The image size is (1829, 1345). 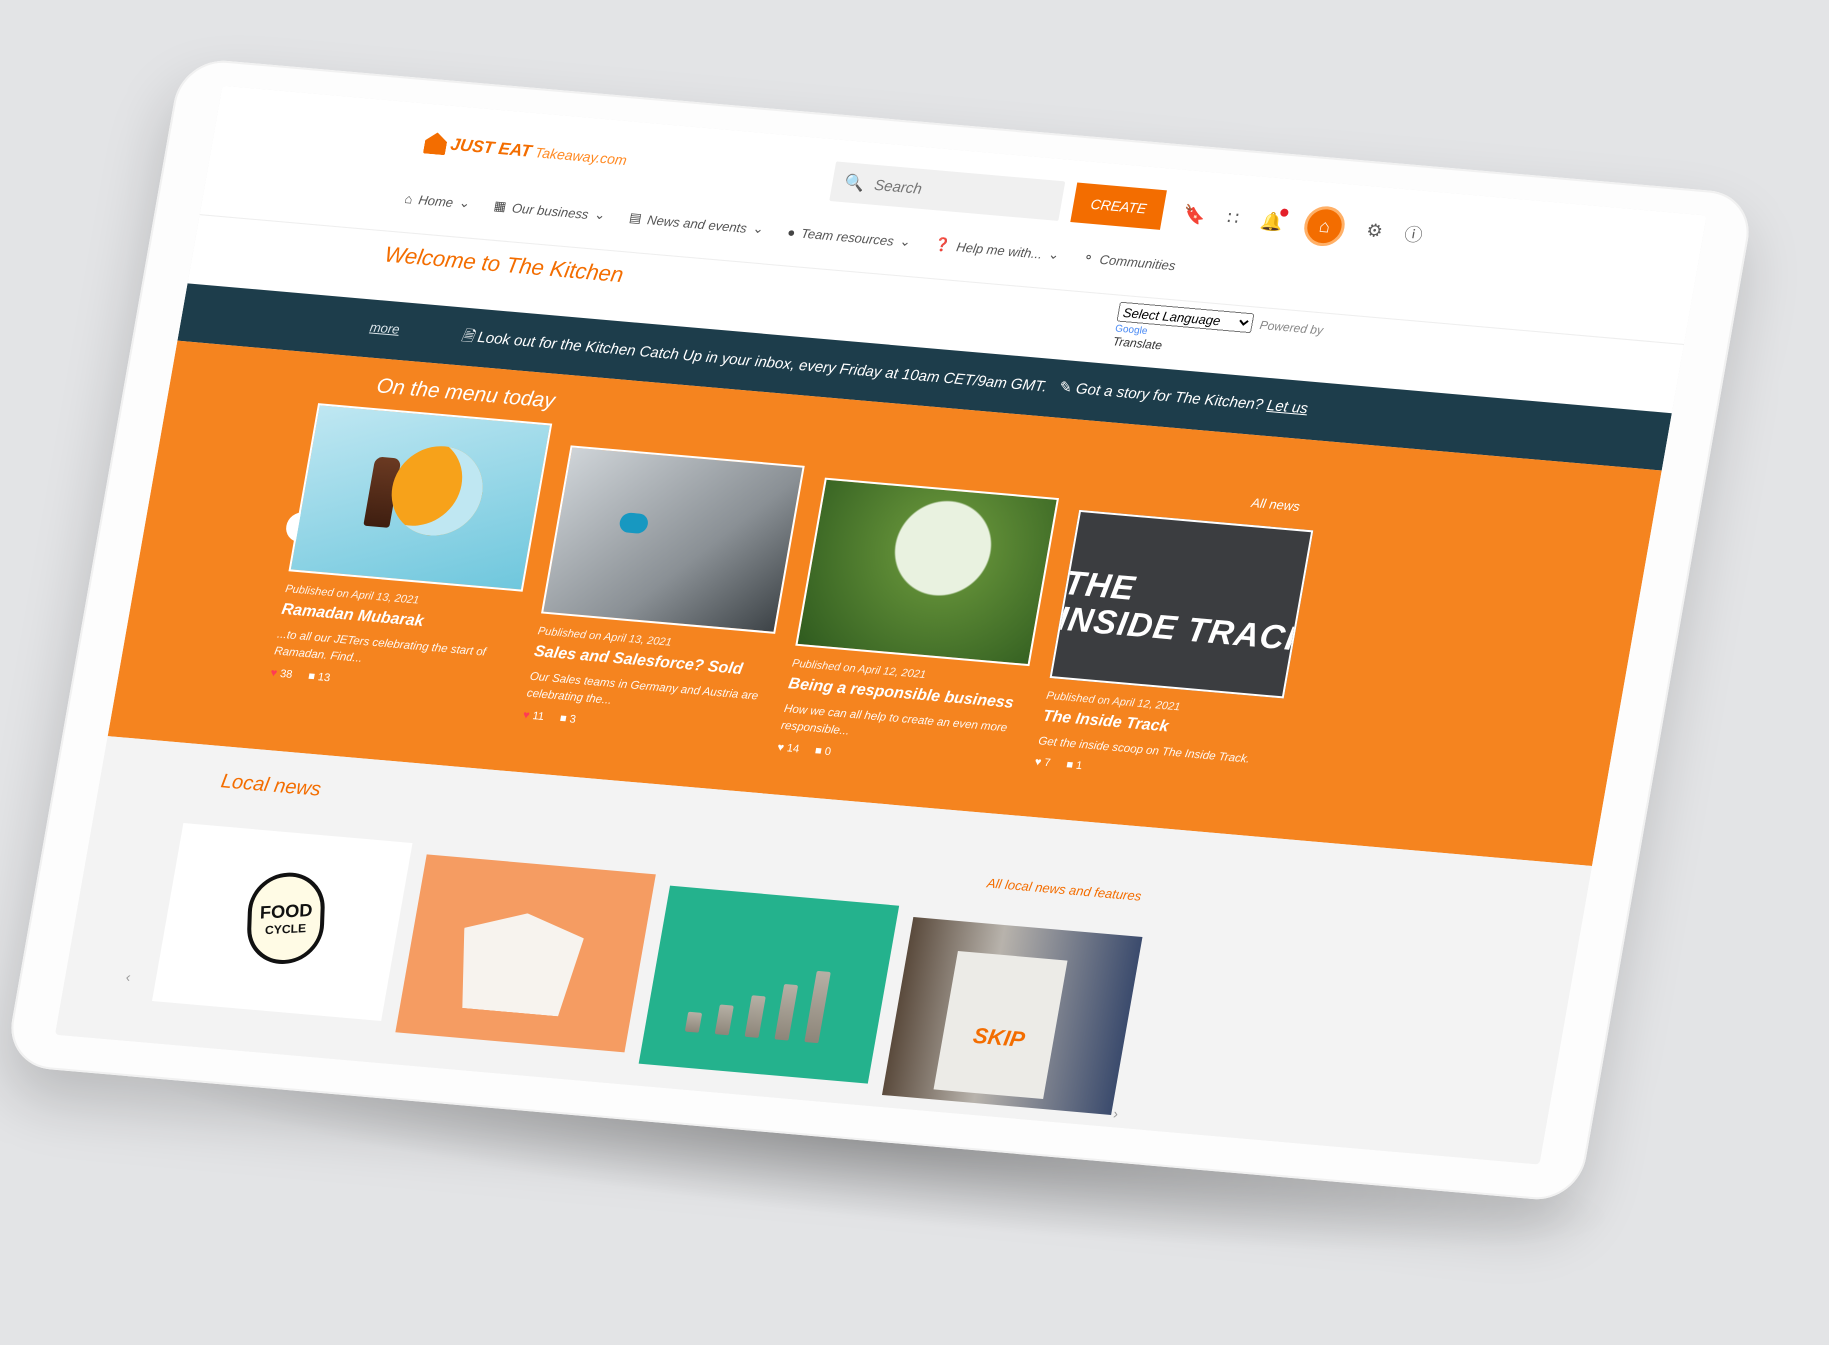 I want to click on news-card-image: THE INSIDE TRACK, so click(x=1181, y=604).